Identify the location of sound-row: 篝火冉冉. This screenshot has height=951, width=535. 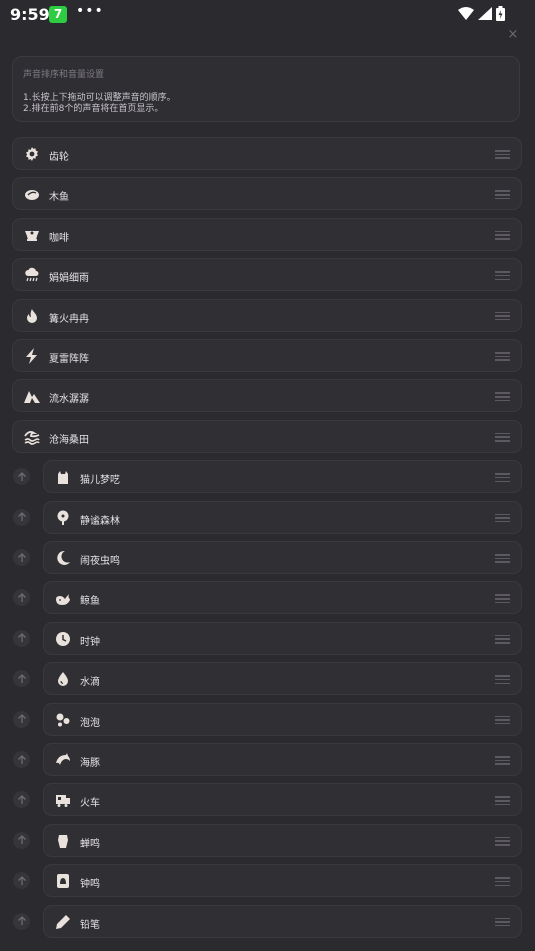
(267, 315).